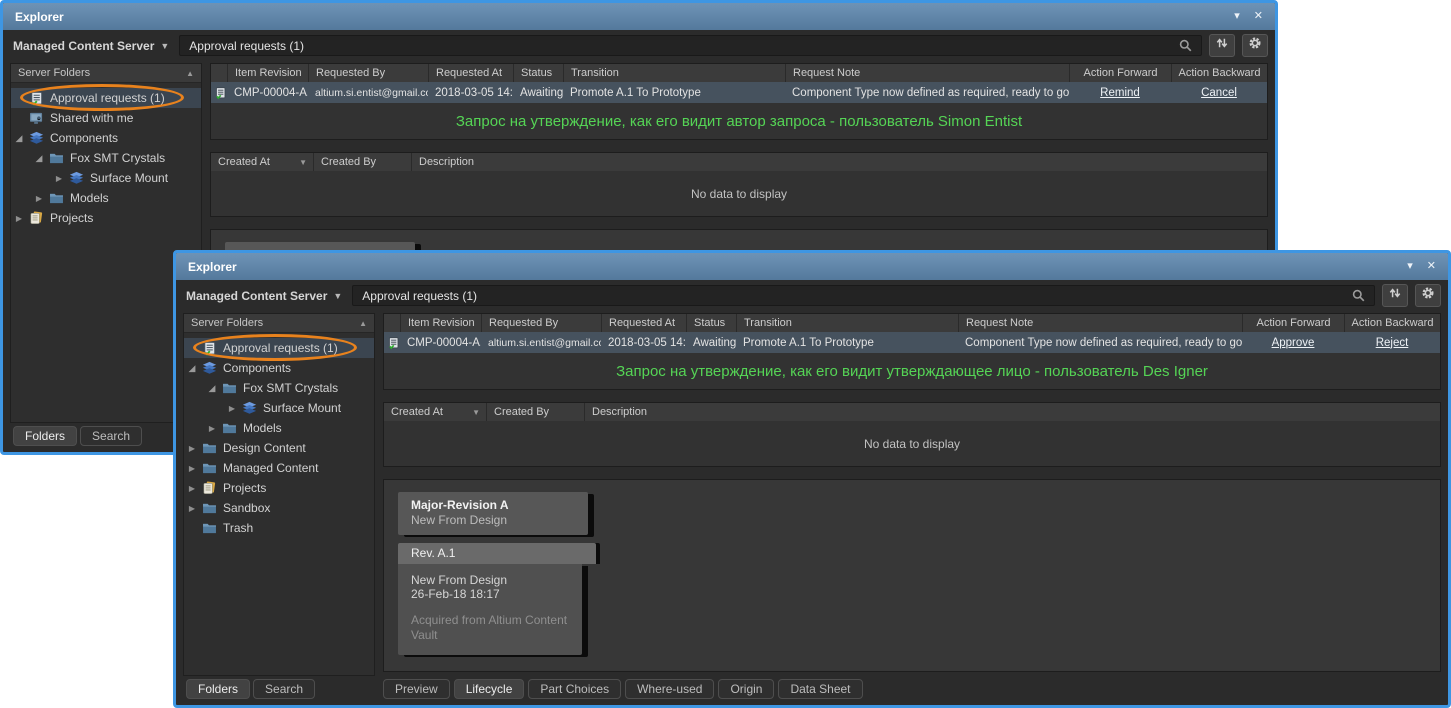 The height and width of the screenshot is (708, 1451). Describe the element at coordinates (497, 553) in the screenshot. I see `lifecycle-state-card-header: Rev. A.1` at that location.